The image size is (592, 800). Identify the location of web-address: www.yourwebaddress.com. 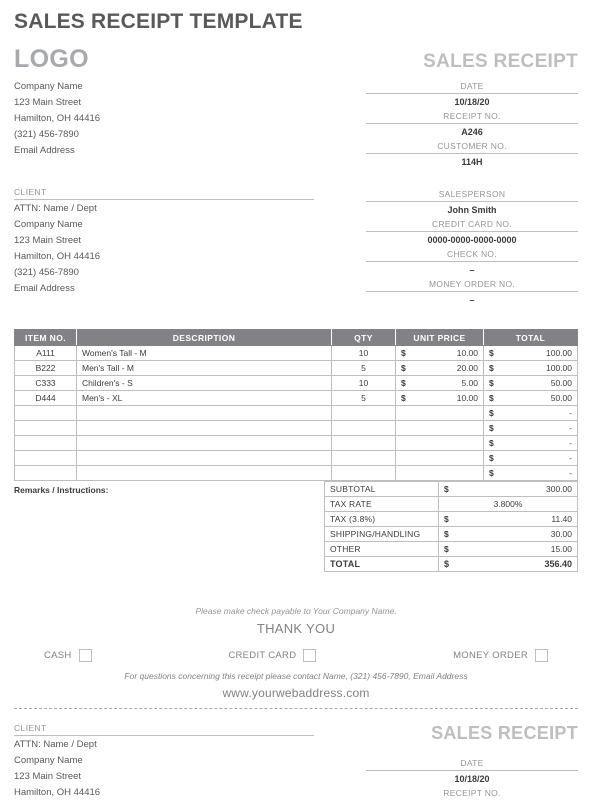
(296, 693).